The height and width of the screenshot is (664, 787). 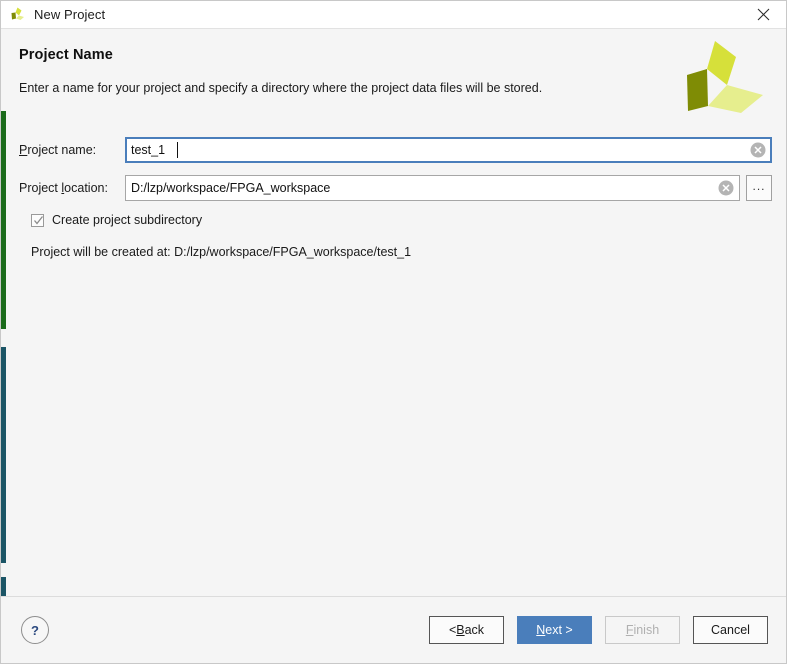 I want to click on xilinx-brand-logo, so click(x=726, y=77).